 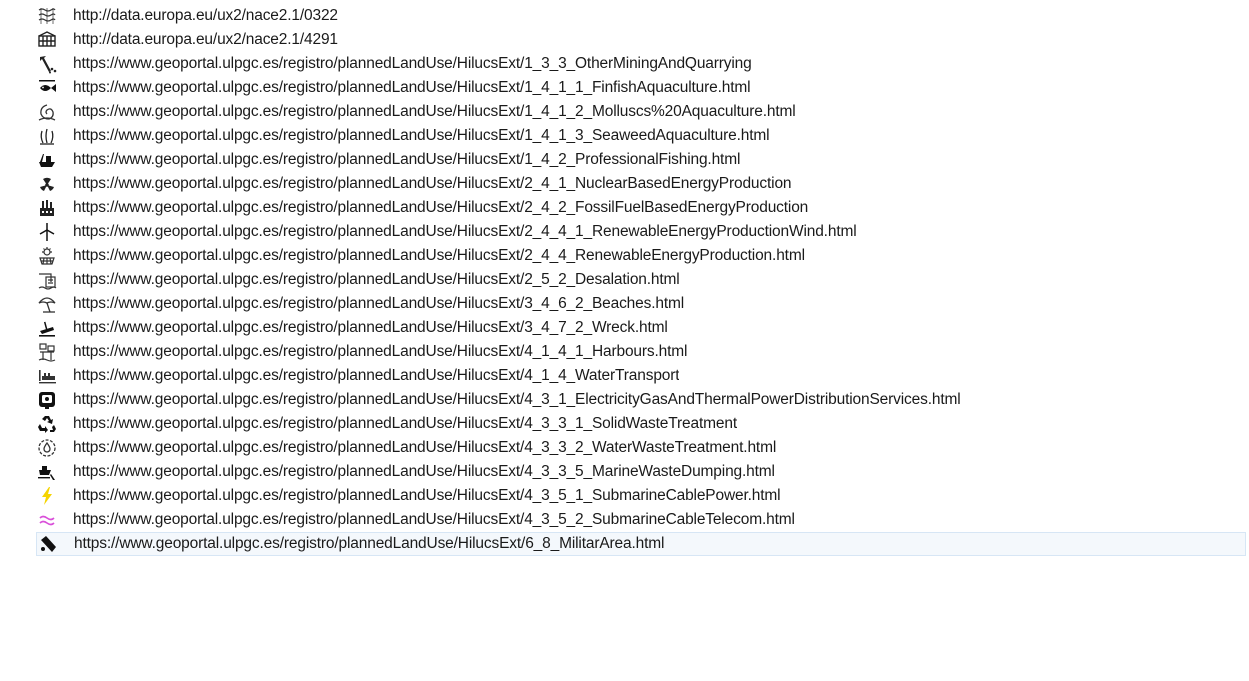 What do you see at coordinates (205, 39) in the screenshot?
I see `url-text: http://data.europa.eu/ux2/nace2.1/4291` at bounding box center [205, 39].